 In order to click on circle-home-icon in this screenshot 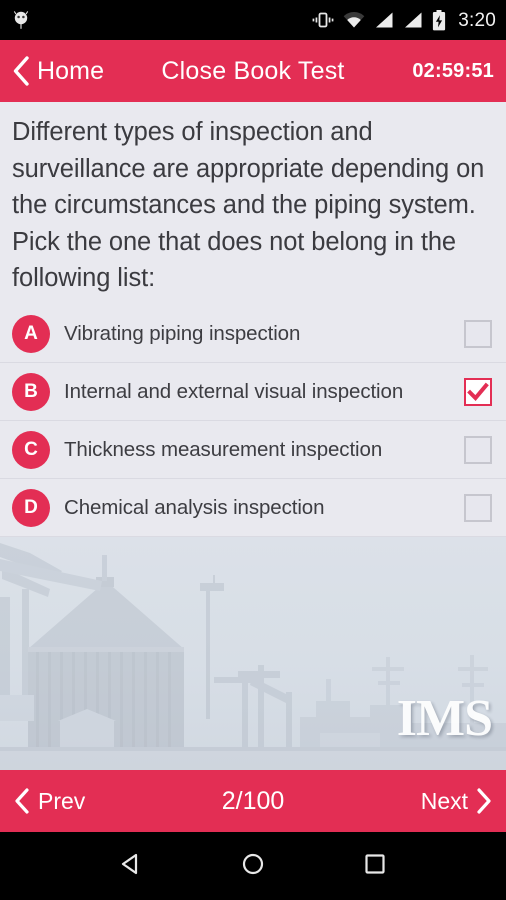, I will do `click(253, 866)`.